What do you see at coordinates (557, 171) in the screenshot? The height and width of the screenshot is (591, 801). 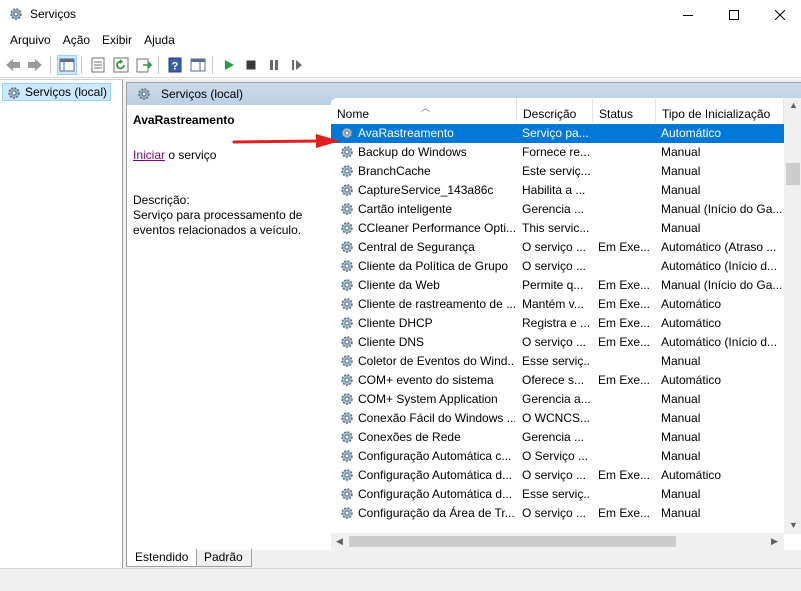 I see `table-row: BranchCache Este serviç... Manual` at bounding box center [557, 171].